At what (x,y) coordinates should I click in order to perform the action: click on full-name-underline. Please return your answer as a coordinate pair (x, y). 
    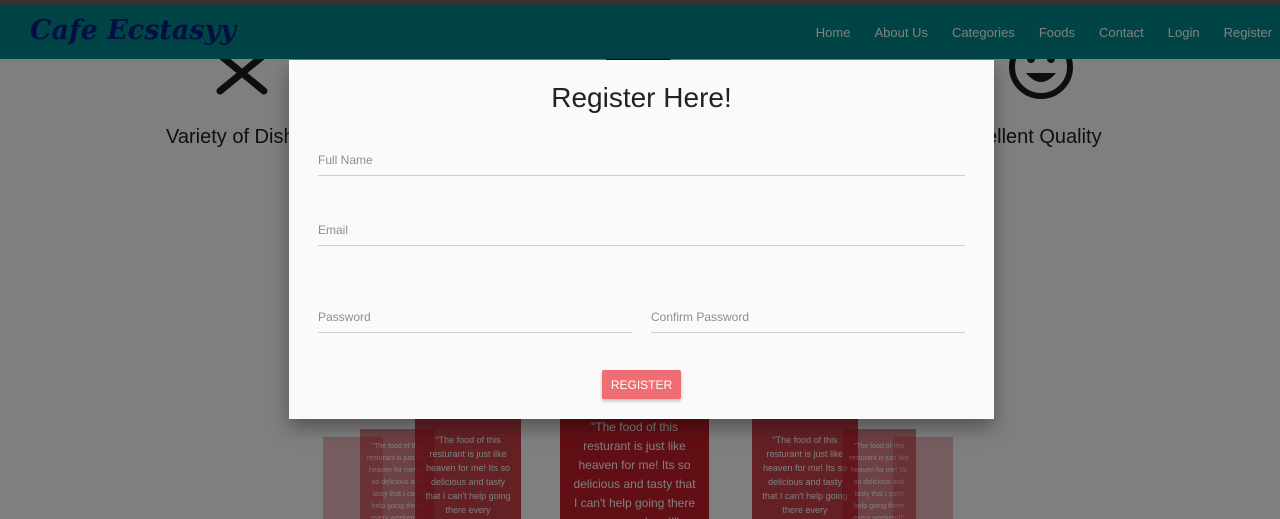
    Looking at the image, I should click on (641, 175).